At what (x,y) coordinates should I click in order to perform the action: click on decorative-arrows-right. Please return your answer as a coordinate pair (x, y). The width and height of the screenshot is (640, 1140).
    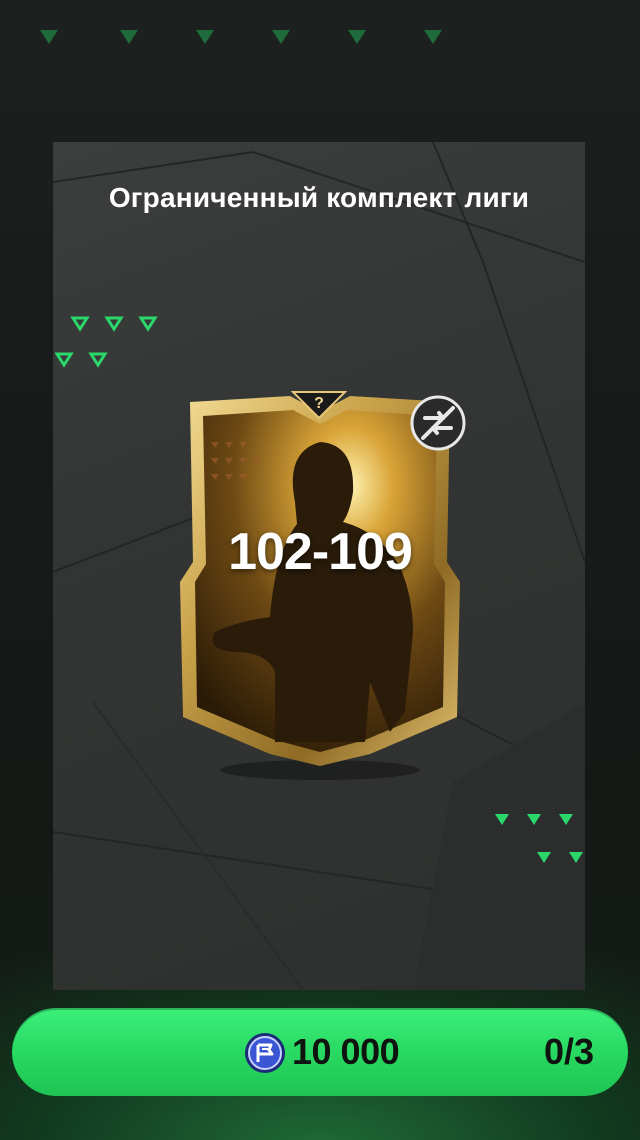
    Looking at the image, I should click on (539, 838).